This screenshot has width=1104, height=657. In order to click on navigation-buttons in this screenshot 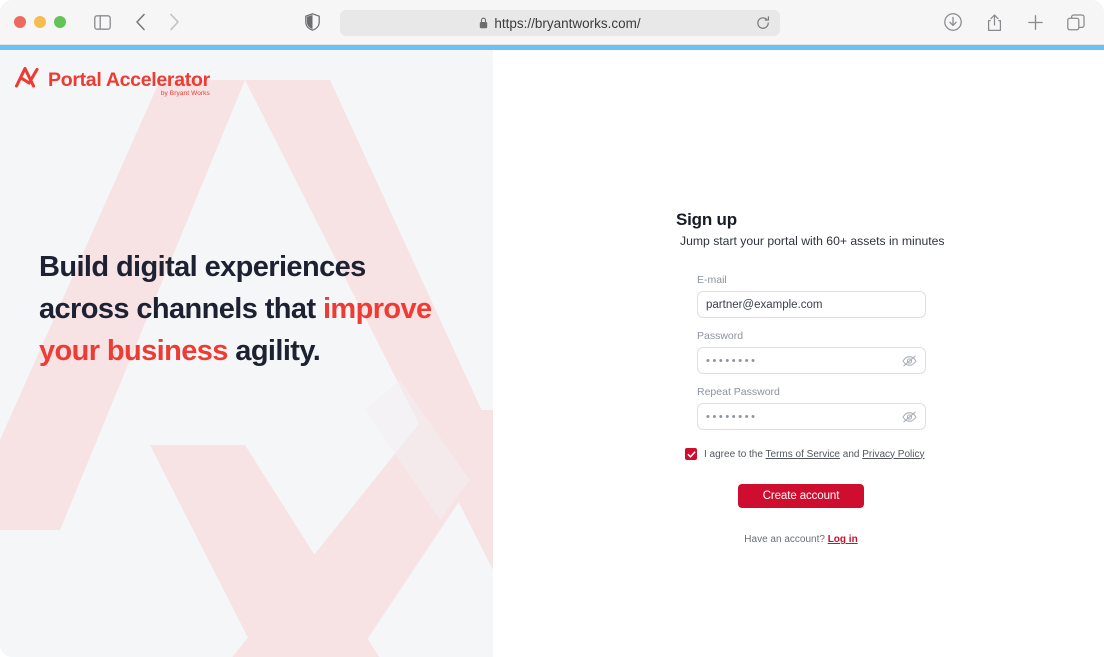, I will do `click(157, 22)`.